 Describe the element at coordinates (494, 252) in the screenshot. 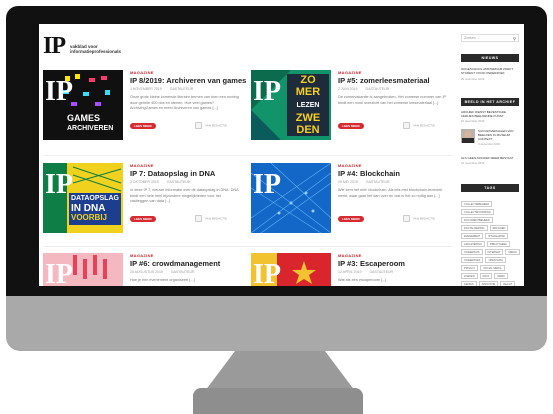

I see `tag-link: INTERNET` at that location.